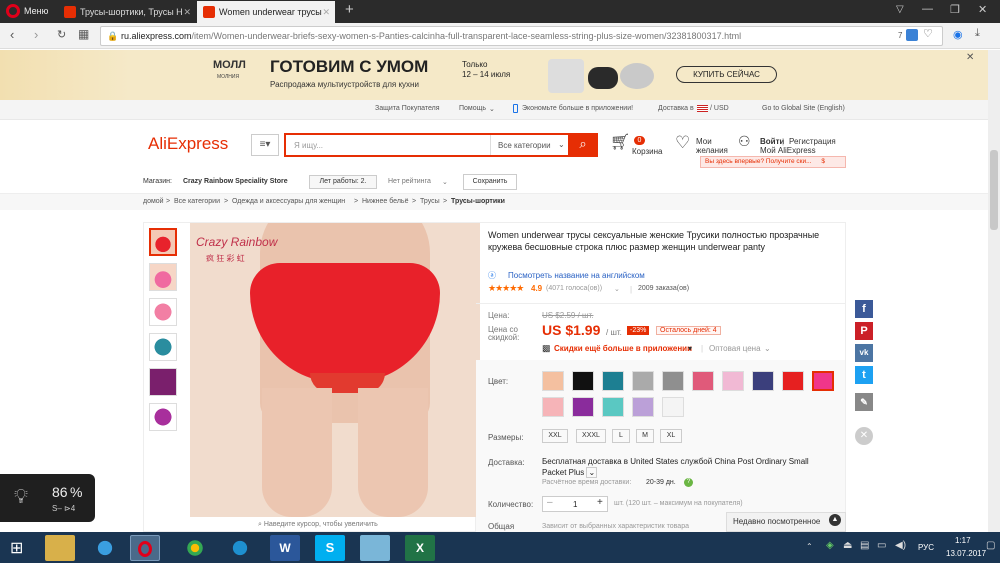 This screenshot has height=563, width=1000. I want to click on global-site-link: Go to Global Site (English), so click(803, 108).